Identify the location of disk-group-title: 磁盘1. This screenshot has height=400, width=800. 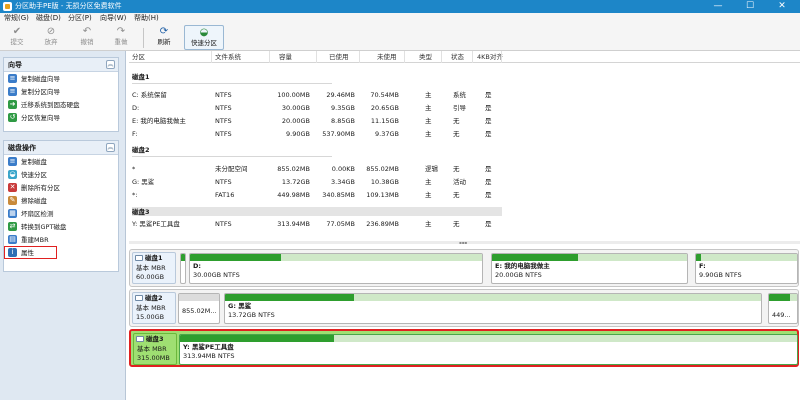
(141, 77).